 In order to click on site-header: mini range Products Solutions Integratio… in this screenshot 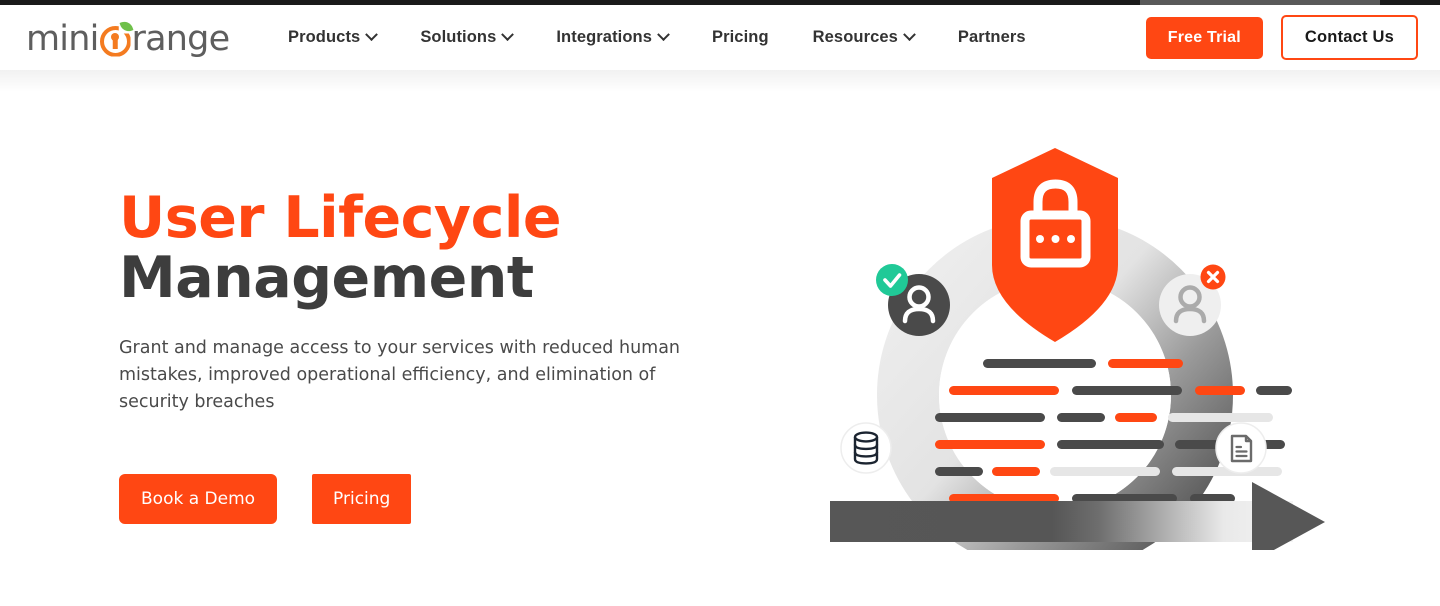, I will do `click(720, 37)`.